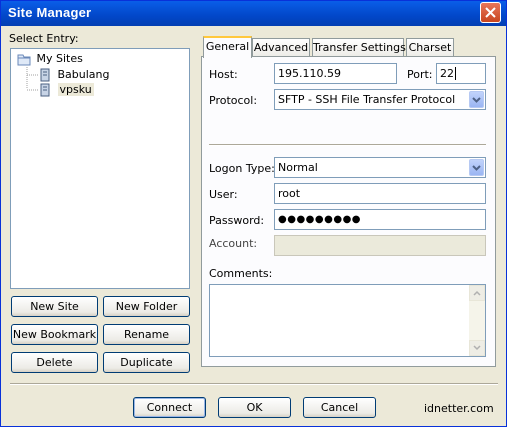 This screenshot has width=507, height=427. What do you see at coordinates (146, 362) in the screenshot?
I see `duplicate-button: Duplicate` at bounding box center [146, 362].